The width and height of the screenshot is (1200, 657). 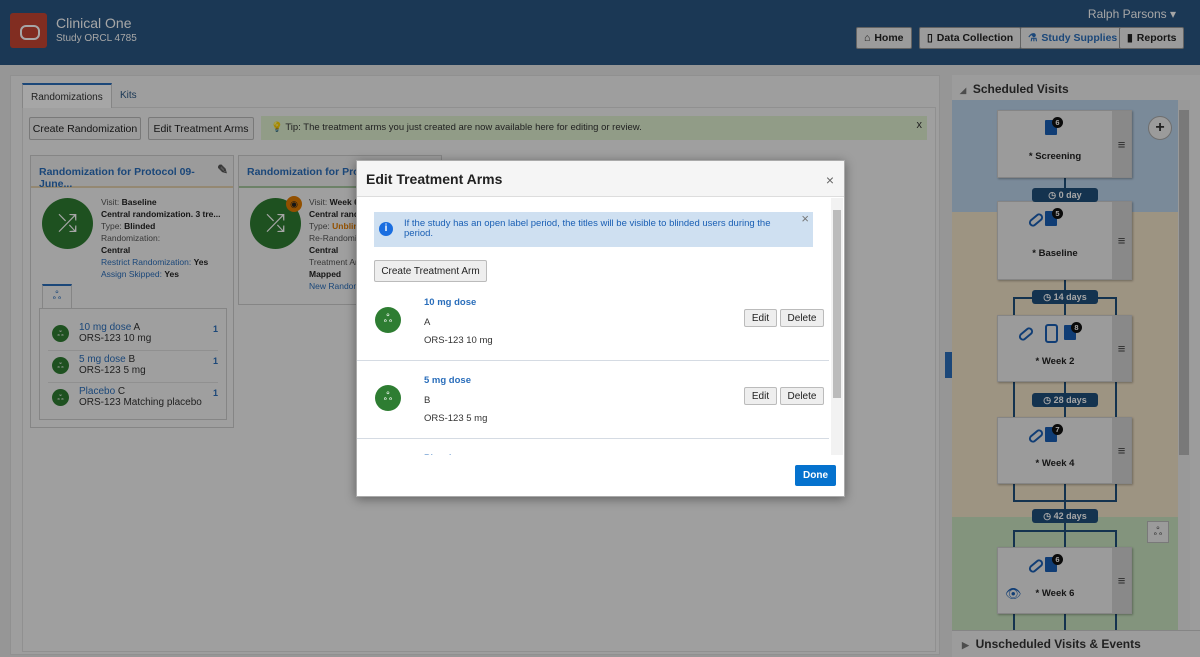 I want to click on arm-title: Placebo, so click(x=442, y=454).